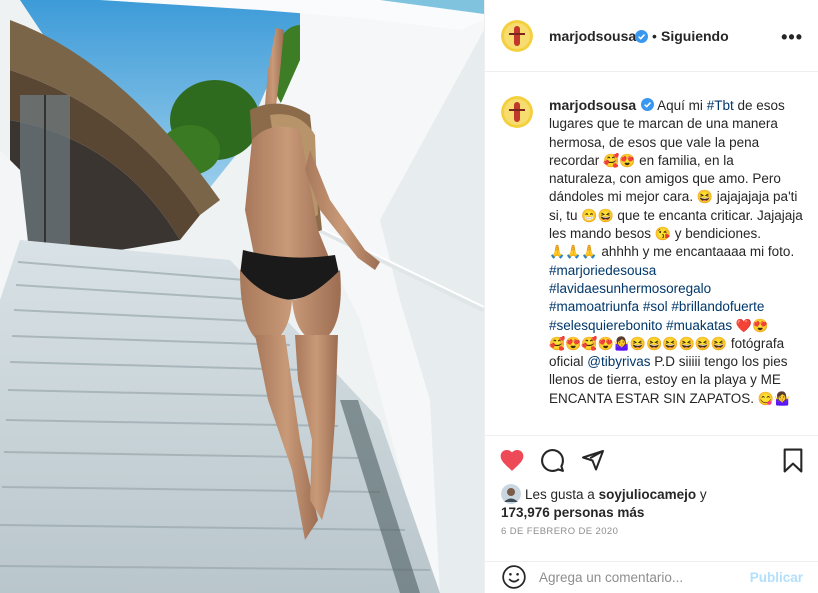  I want to click on heart-filled-icon, so click(512, 460).